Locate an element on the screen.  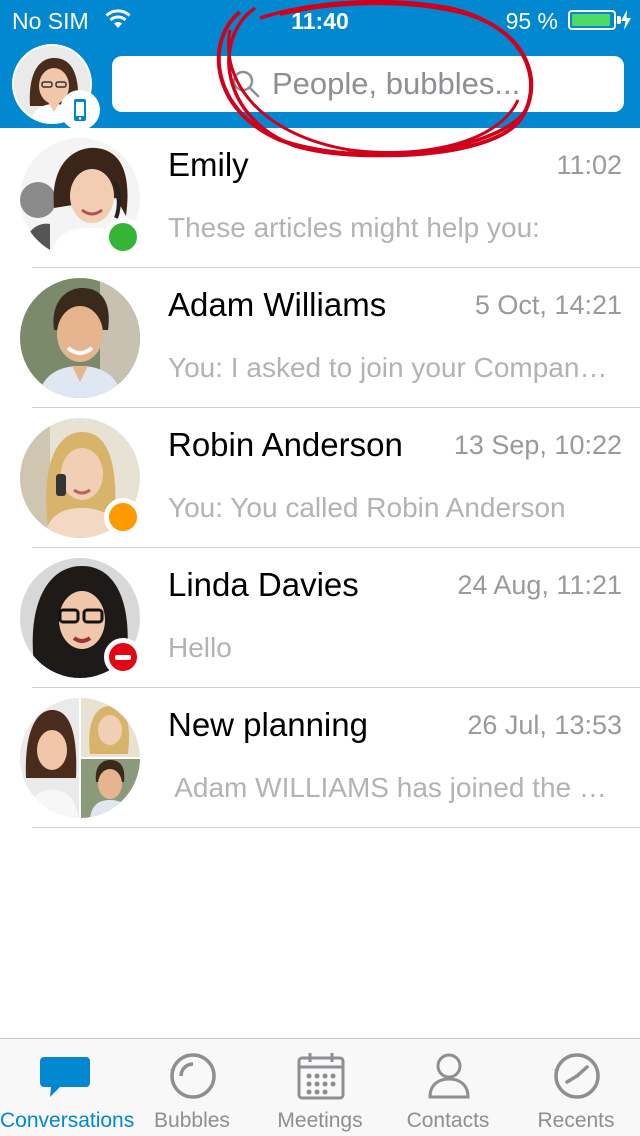
bubble-name: New planning is located at coordinates (268, 724).